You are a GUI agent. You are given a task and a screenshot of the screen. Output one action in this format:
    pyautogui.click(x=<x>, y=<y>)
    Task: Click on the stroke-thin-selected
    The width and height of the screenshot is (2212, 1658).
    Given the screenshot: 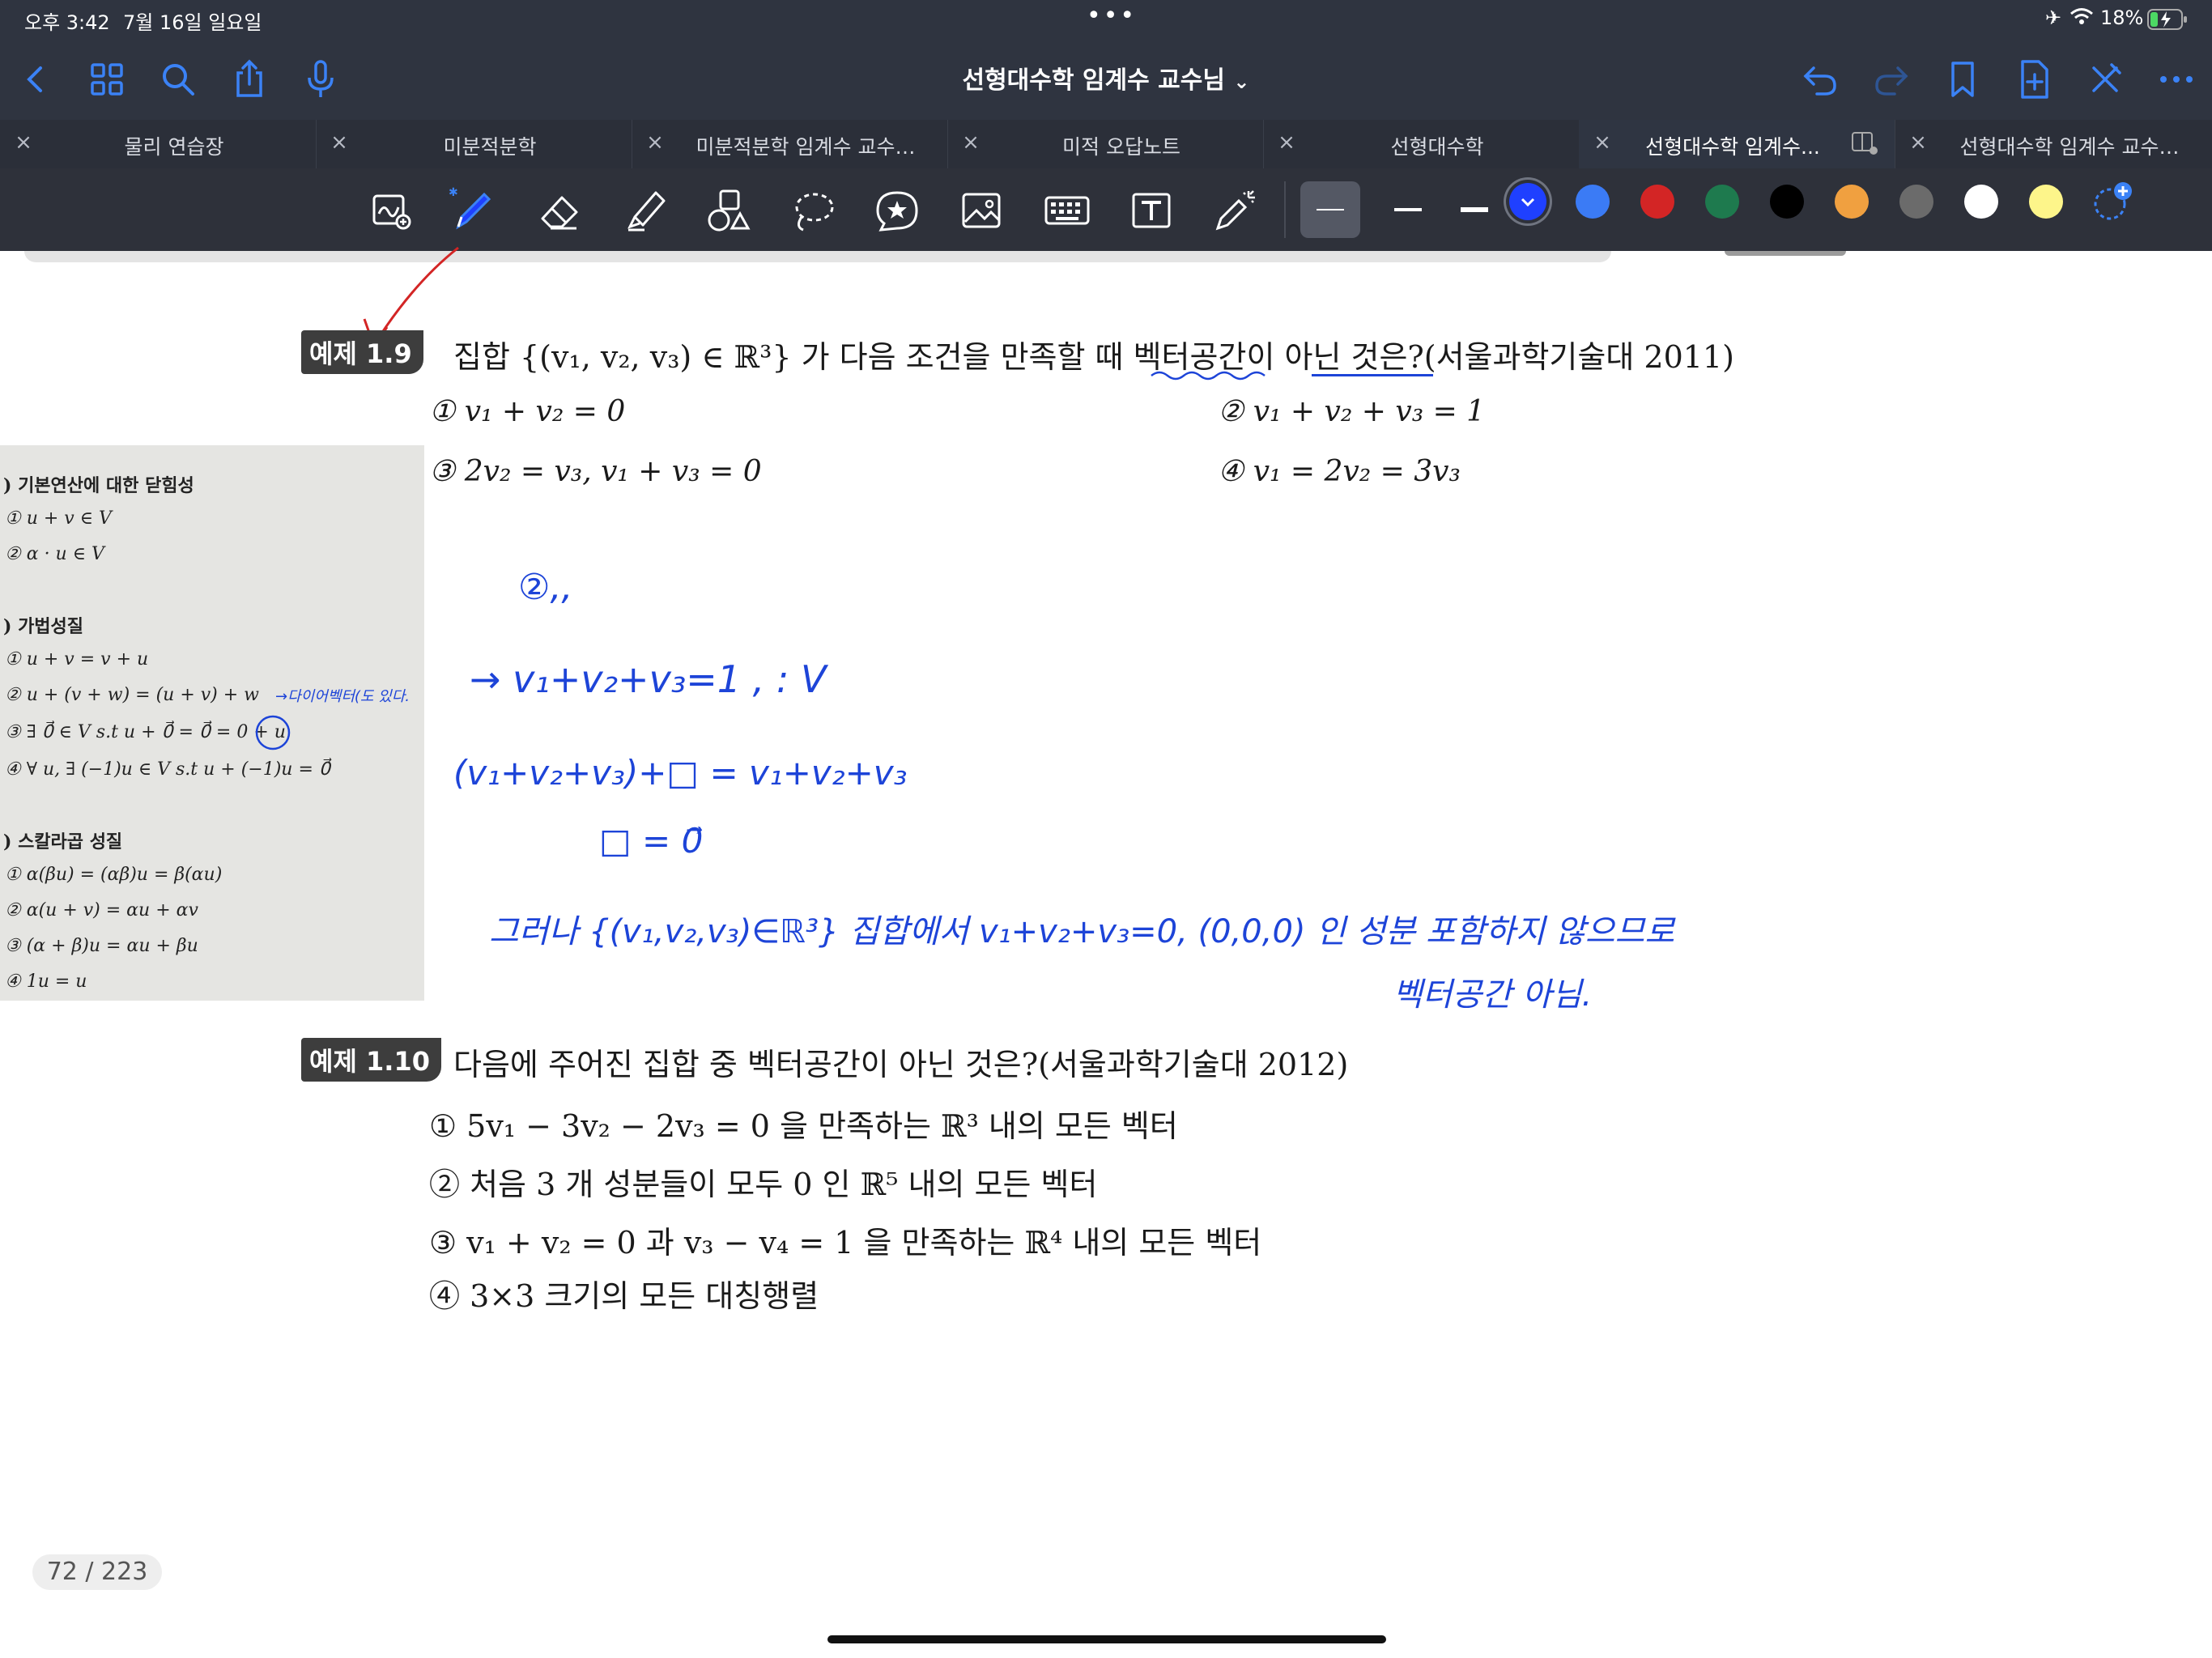 What is the action you would take?
    pyautogui.click(x=1330, y=209)
    